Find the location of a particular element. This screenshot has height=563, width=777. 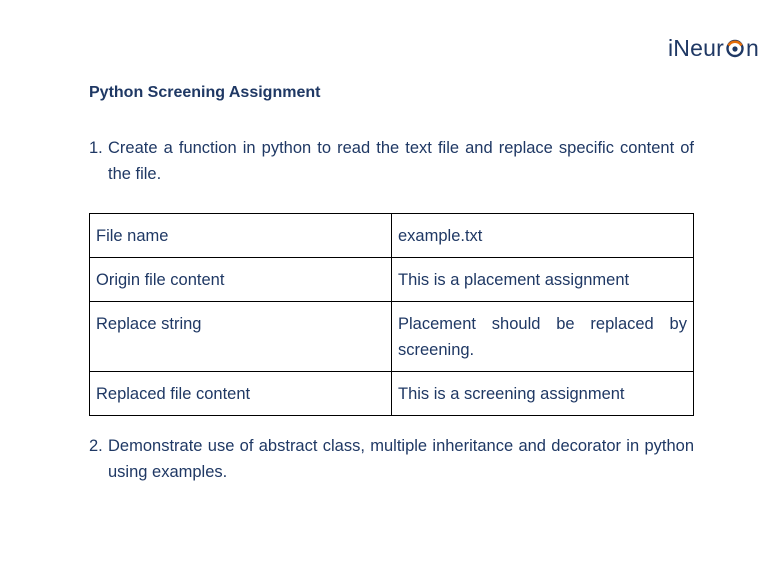

table-cell-label: Origin file content is located at coordinates (240, 279).